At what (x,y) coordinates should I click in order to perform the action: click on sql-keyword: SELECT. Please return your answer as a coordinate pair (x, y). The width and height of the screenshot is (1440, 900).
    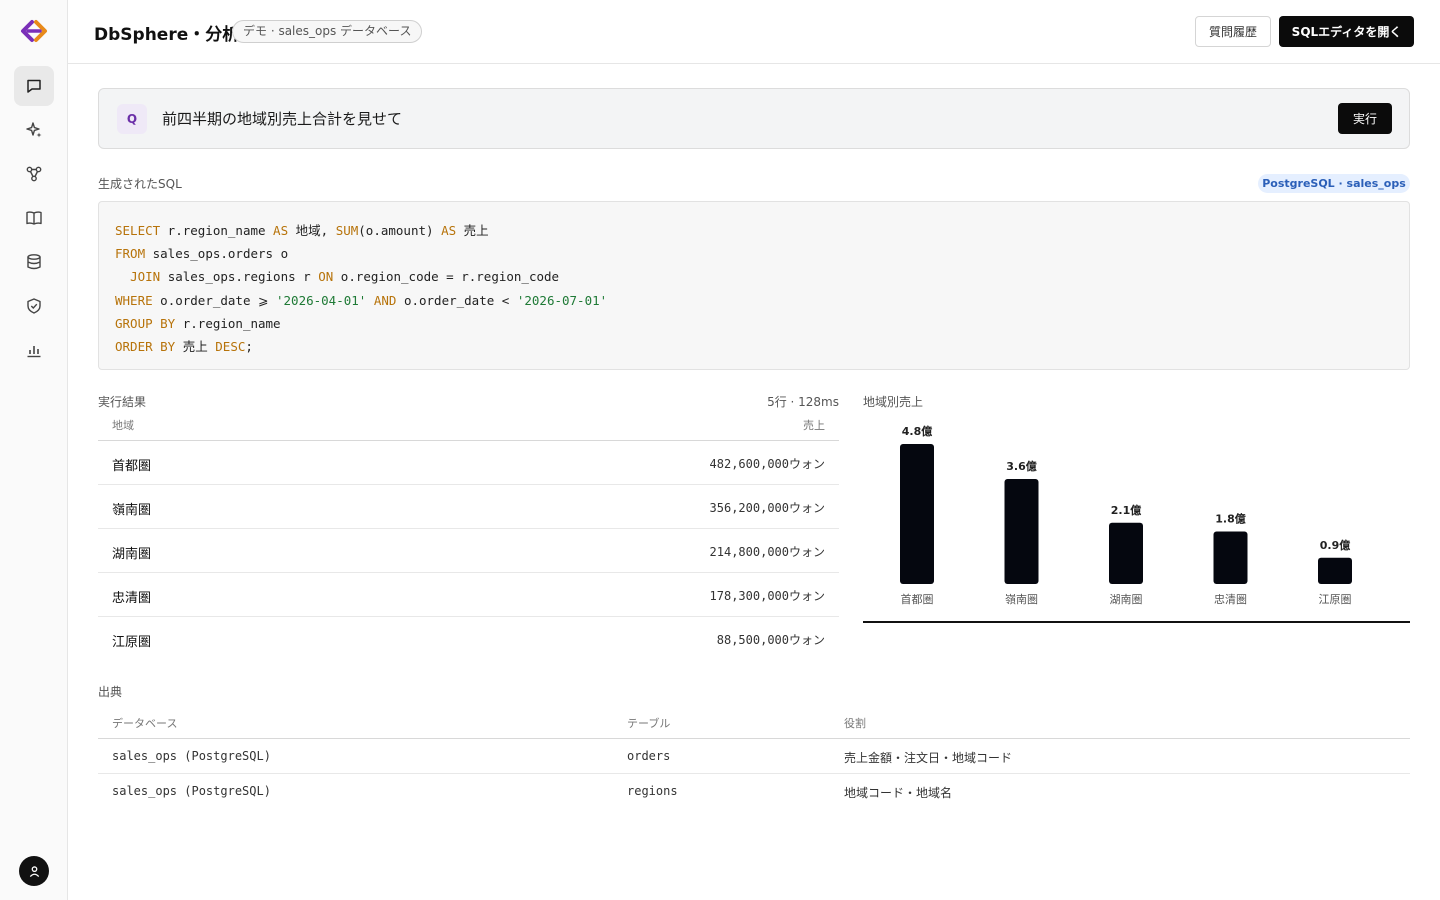
    Looking at the image, I should click on (138, 230).